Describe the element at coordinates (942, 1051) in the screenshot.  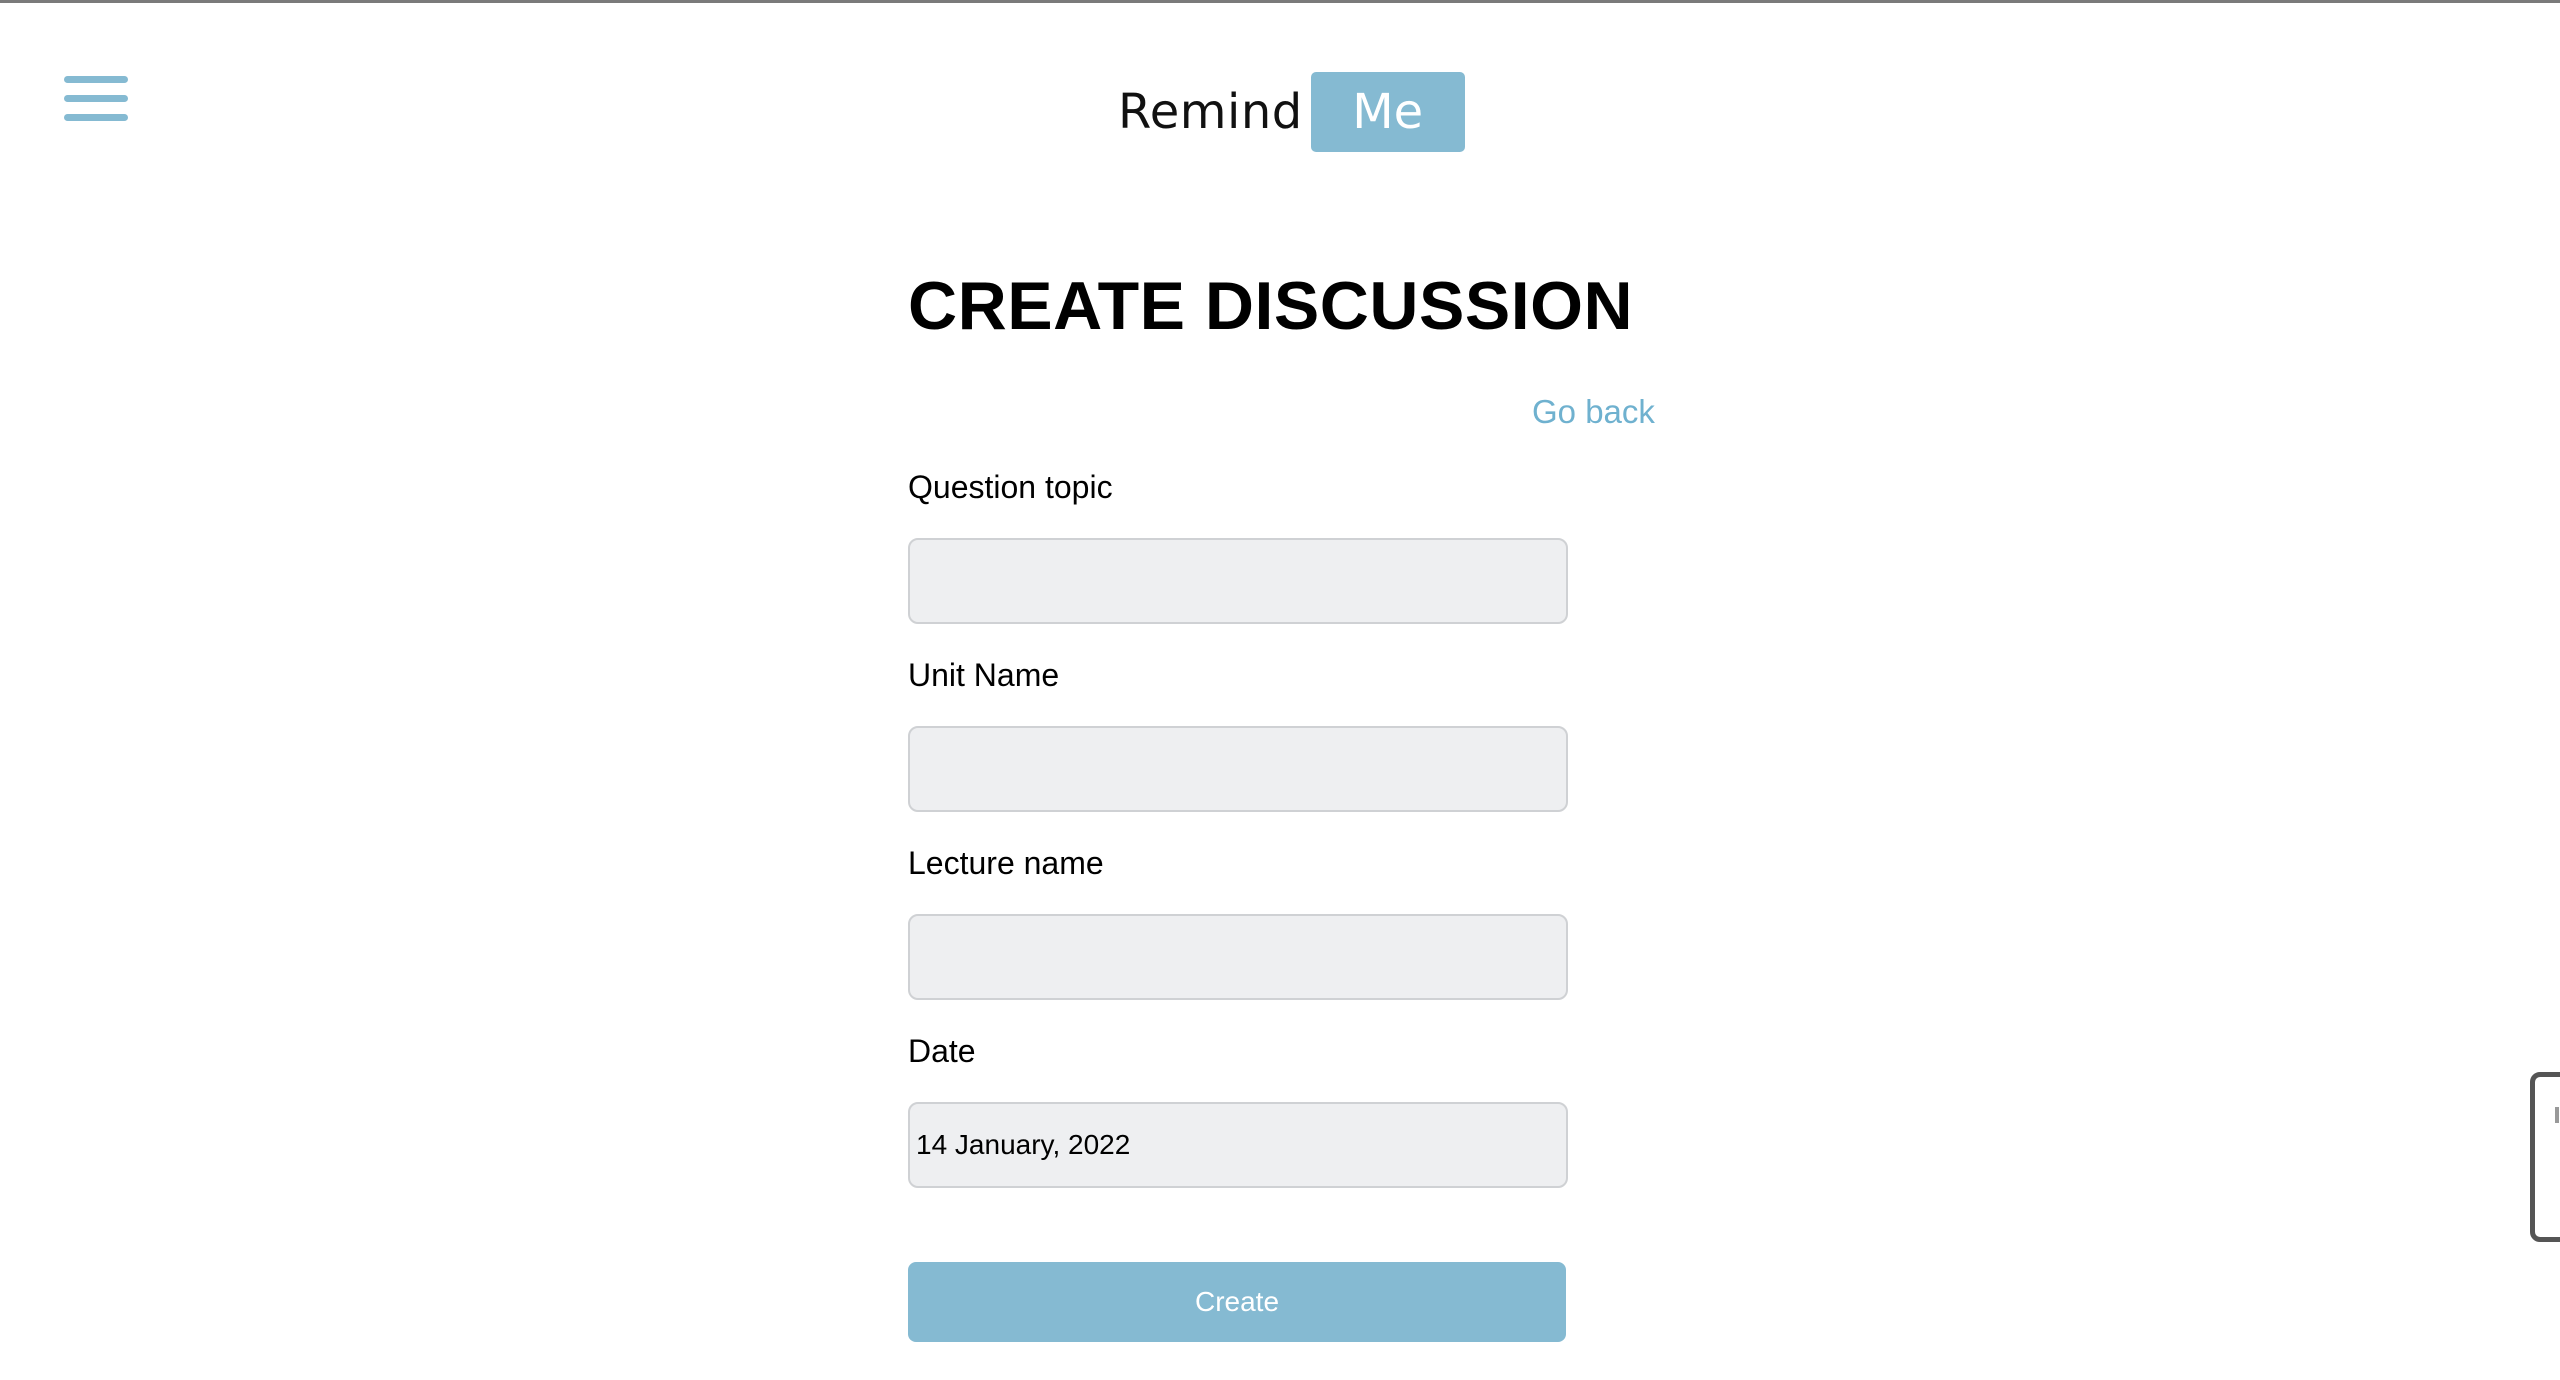
I see `date-label: Date` at that location.